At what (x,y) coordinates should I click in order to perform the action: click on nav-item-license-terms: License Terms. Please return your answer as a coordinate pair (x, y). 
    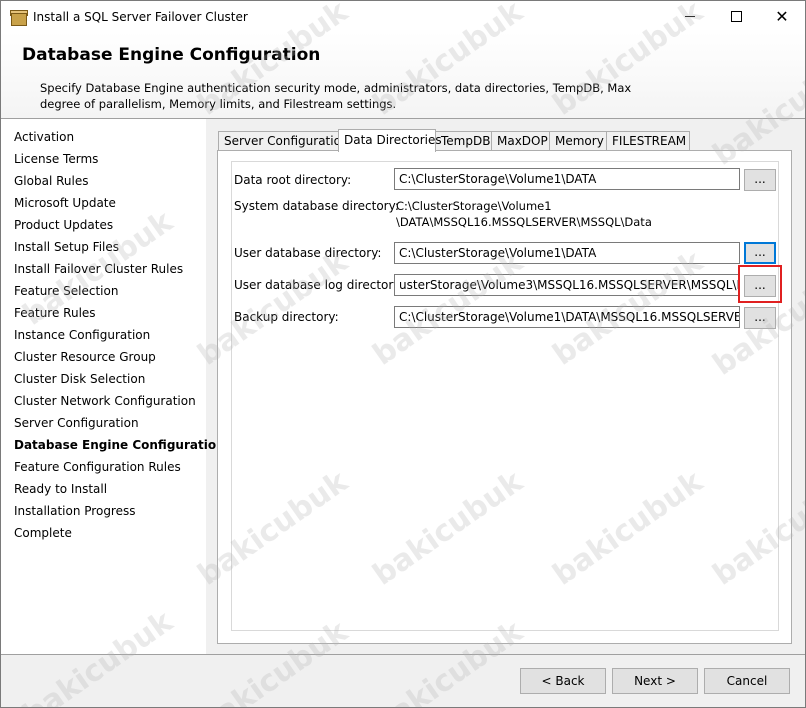
    Looking at the image, I should click on (56, 159).